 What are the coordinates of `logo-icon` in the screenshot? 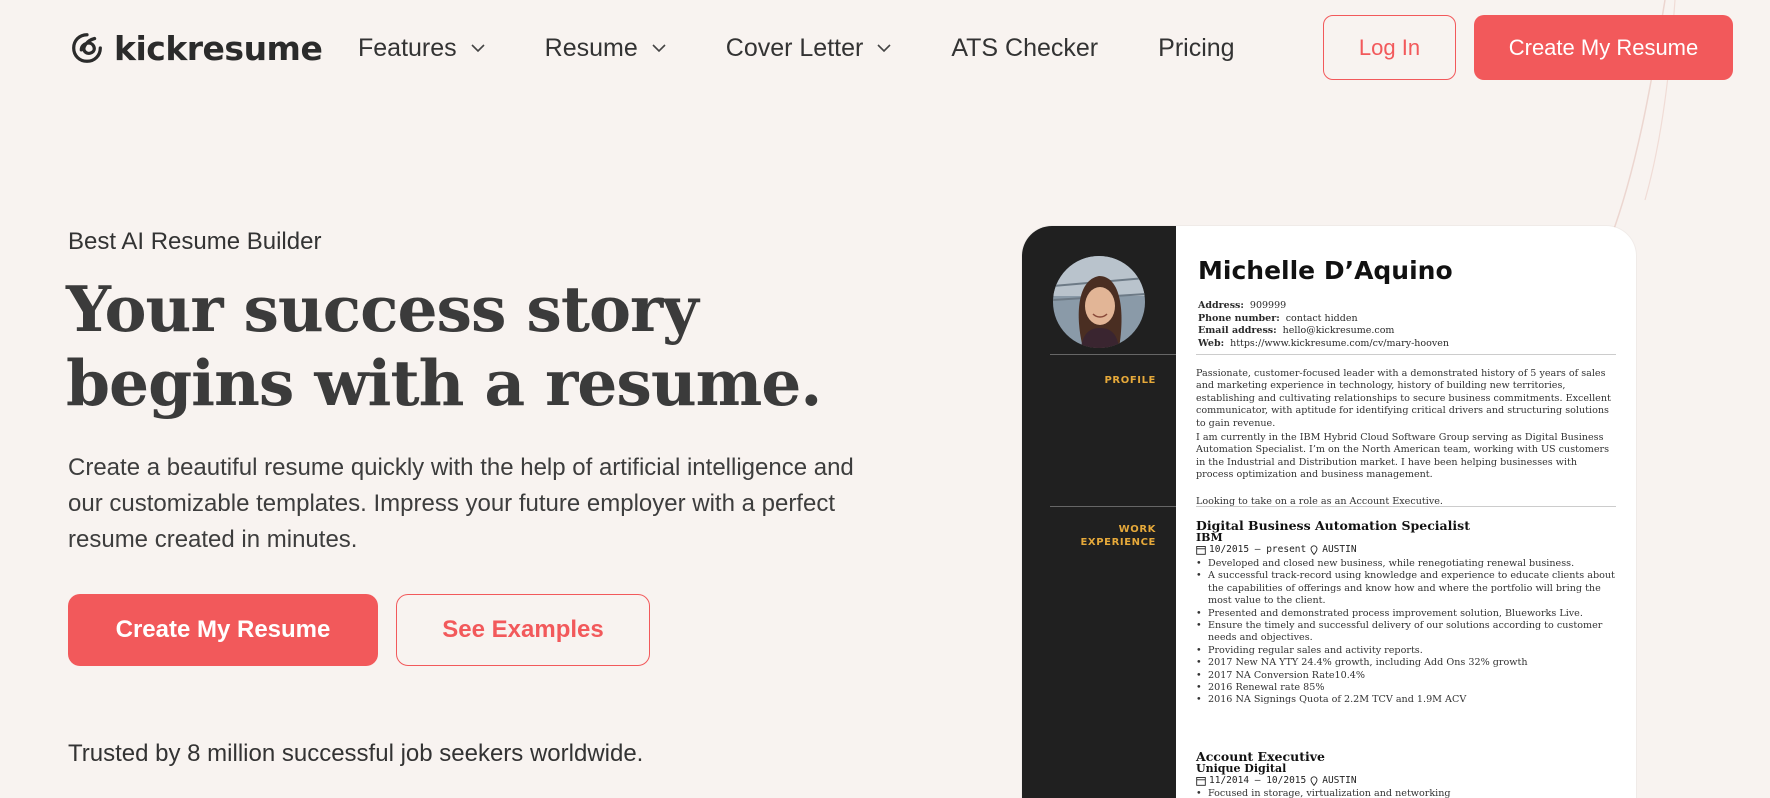 It's located at (87, 48).